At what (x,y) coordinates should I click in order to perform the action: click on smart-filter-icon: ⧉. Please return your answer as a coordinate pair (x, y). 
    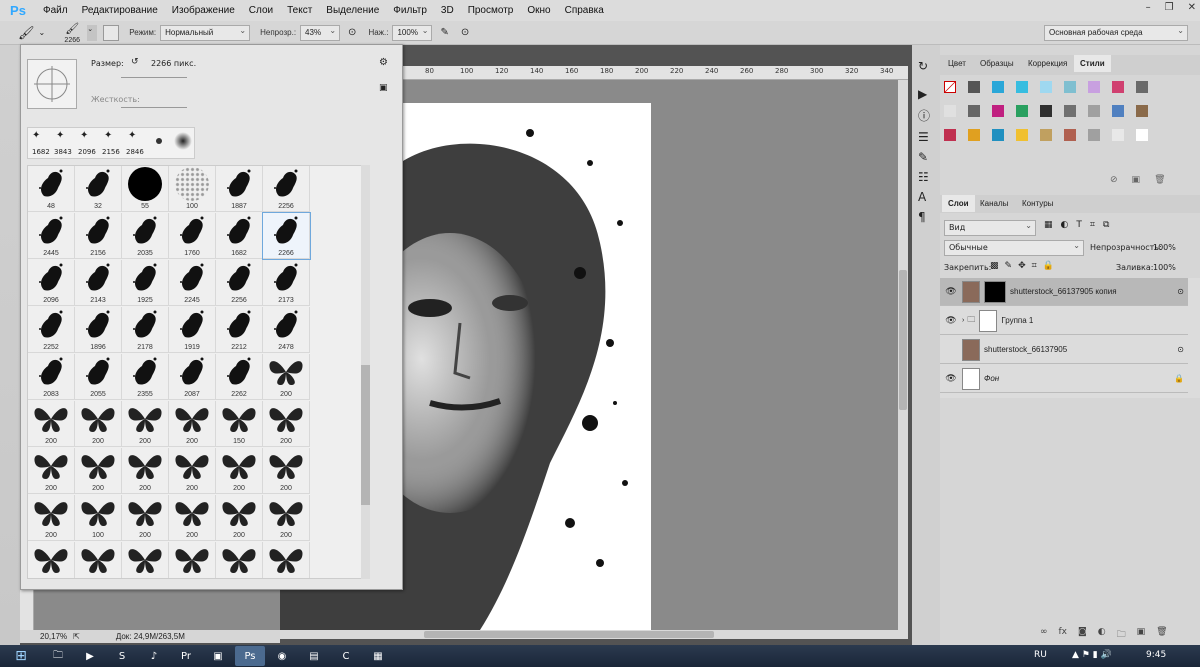
    Looking at the image, I should click on (1106, 225).